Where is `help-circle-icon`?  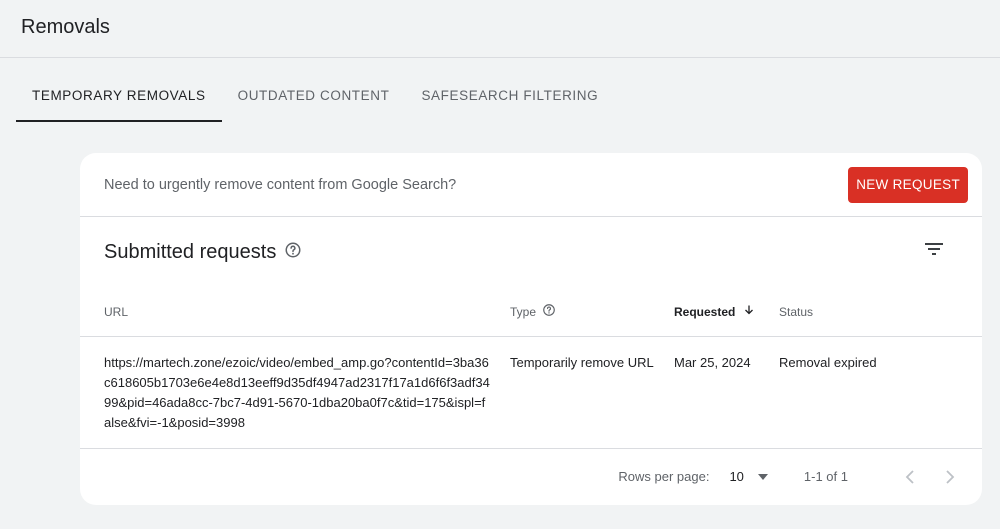 help-circle-icon is located at coordinates (293, 252).